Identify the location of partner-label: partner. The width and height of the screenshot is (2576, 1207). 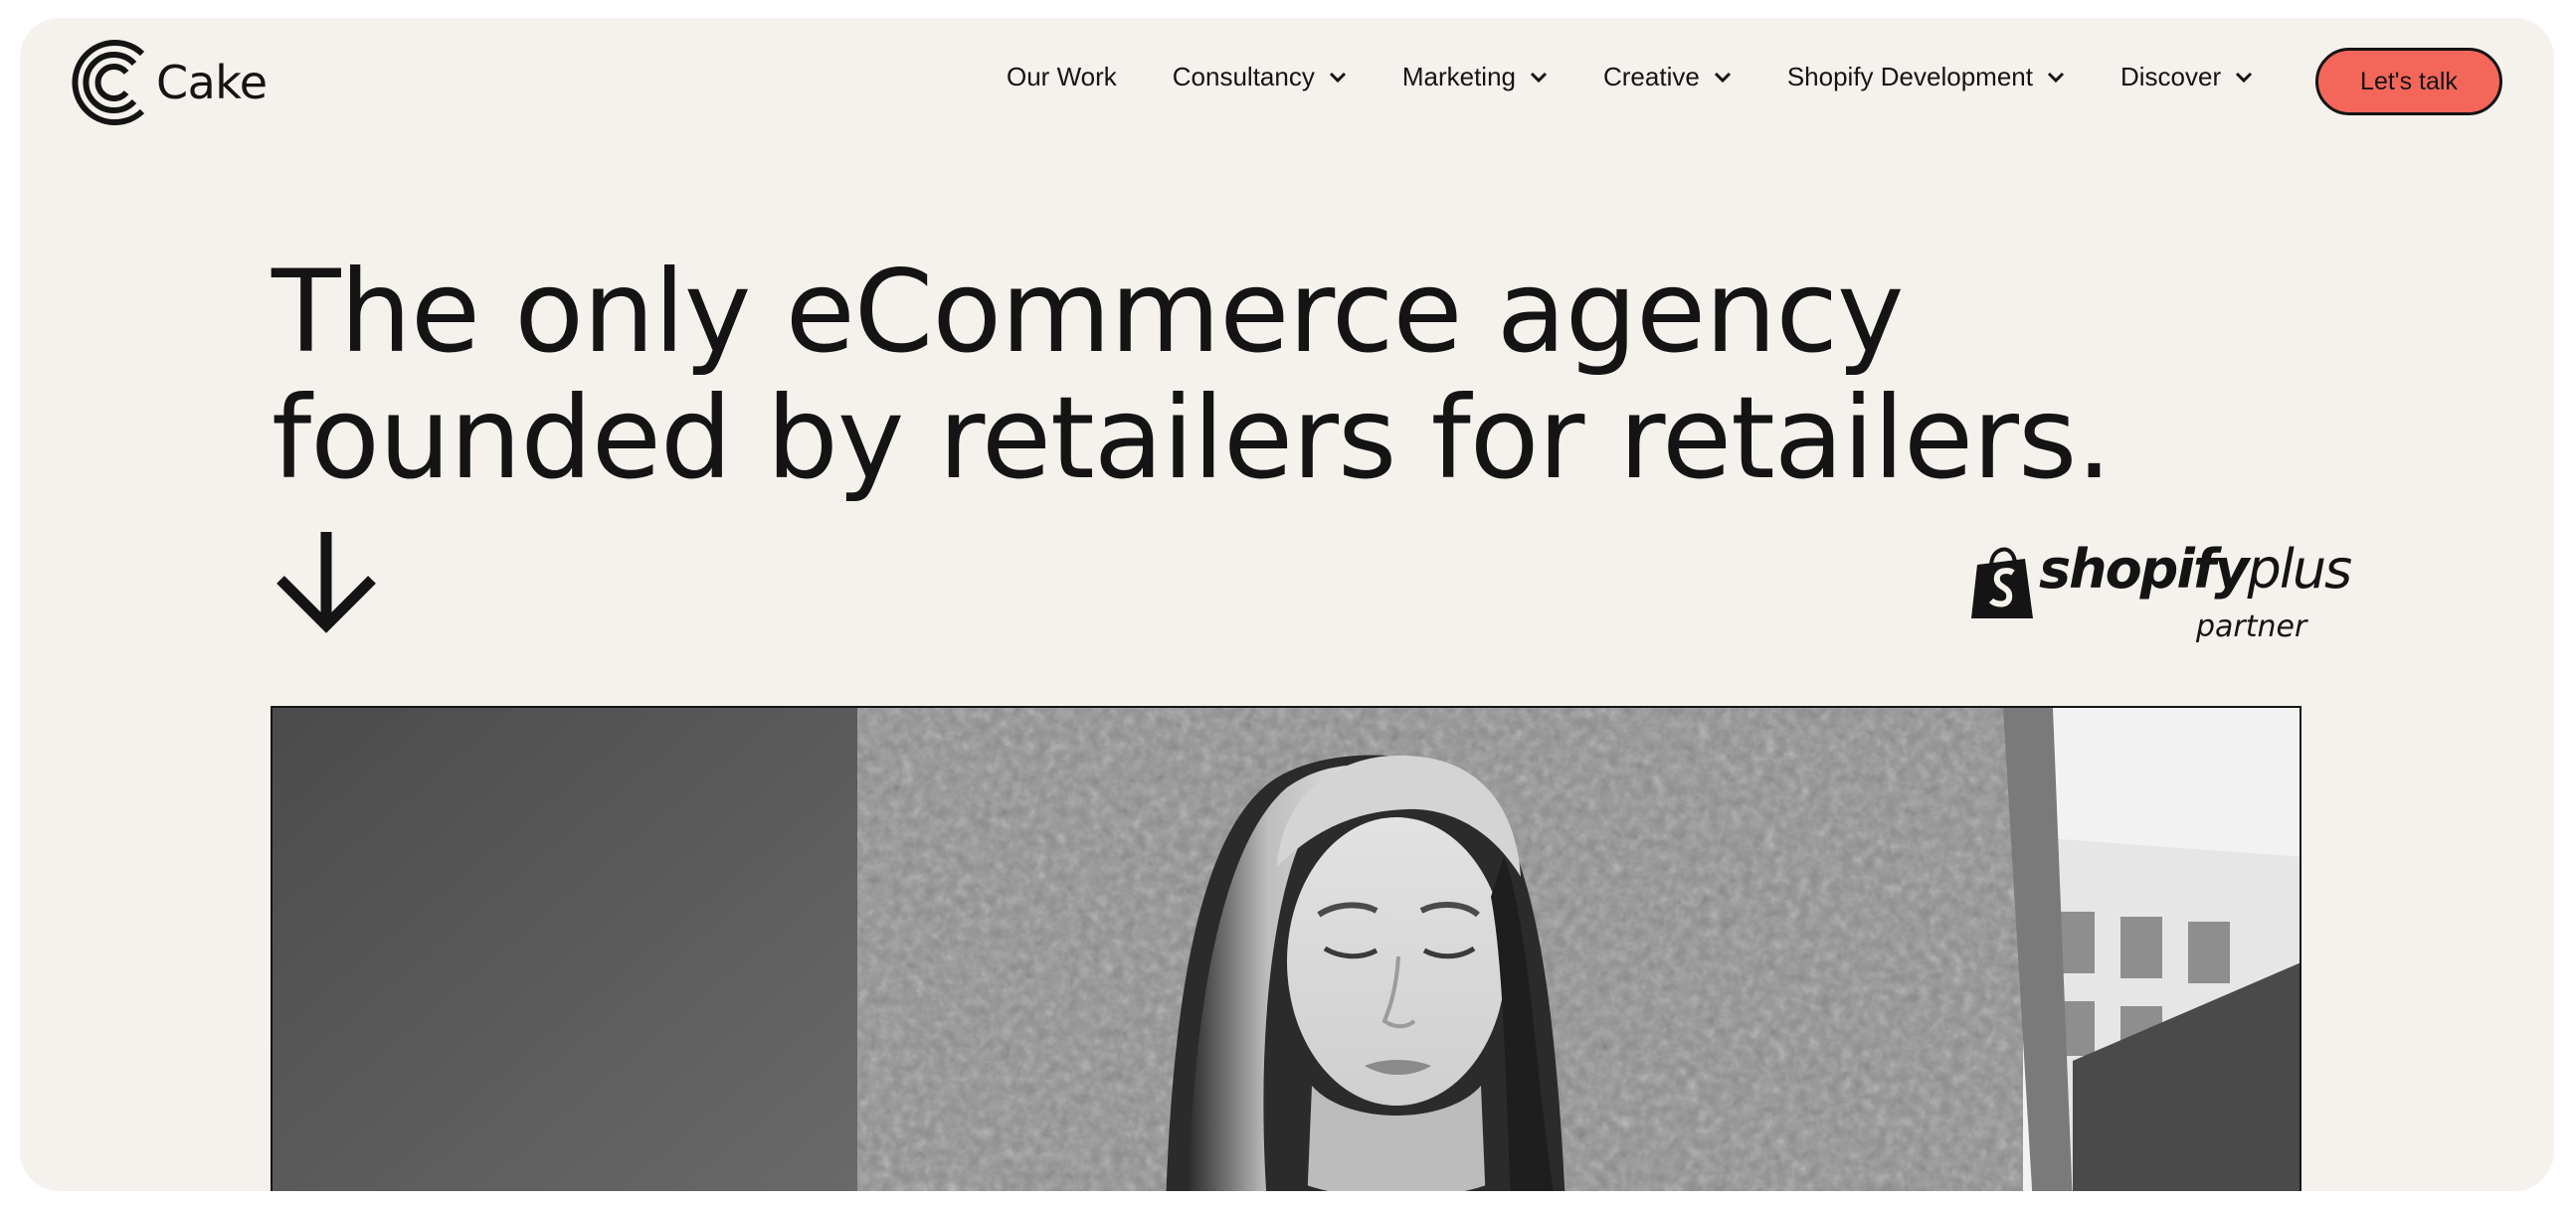
(2251, 626).